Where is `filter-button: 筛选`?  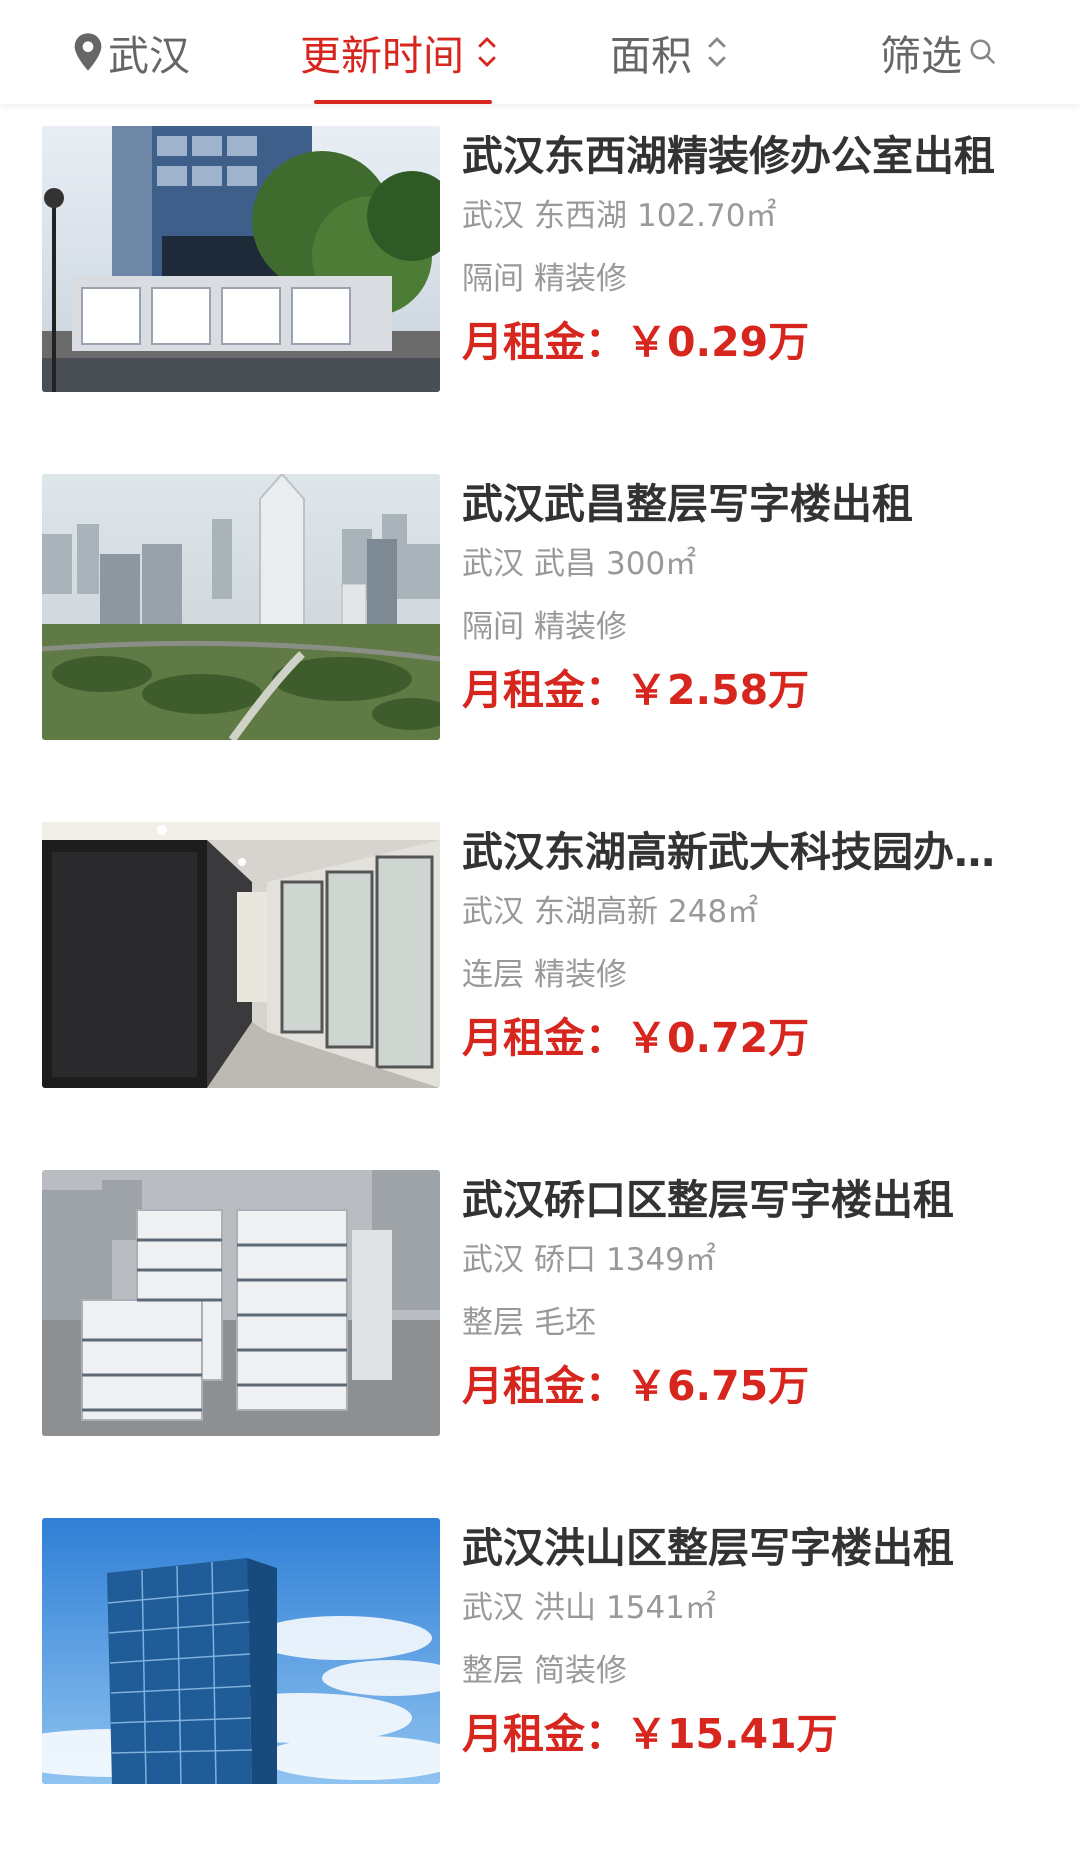 filter-button: 筛选 is located at coordinates (939, 52).